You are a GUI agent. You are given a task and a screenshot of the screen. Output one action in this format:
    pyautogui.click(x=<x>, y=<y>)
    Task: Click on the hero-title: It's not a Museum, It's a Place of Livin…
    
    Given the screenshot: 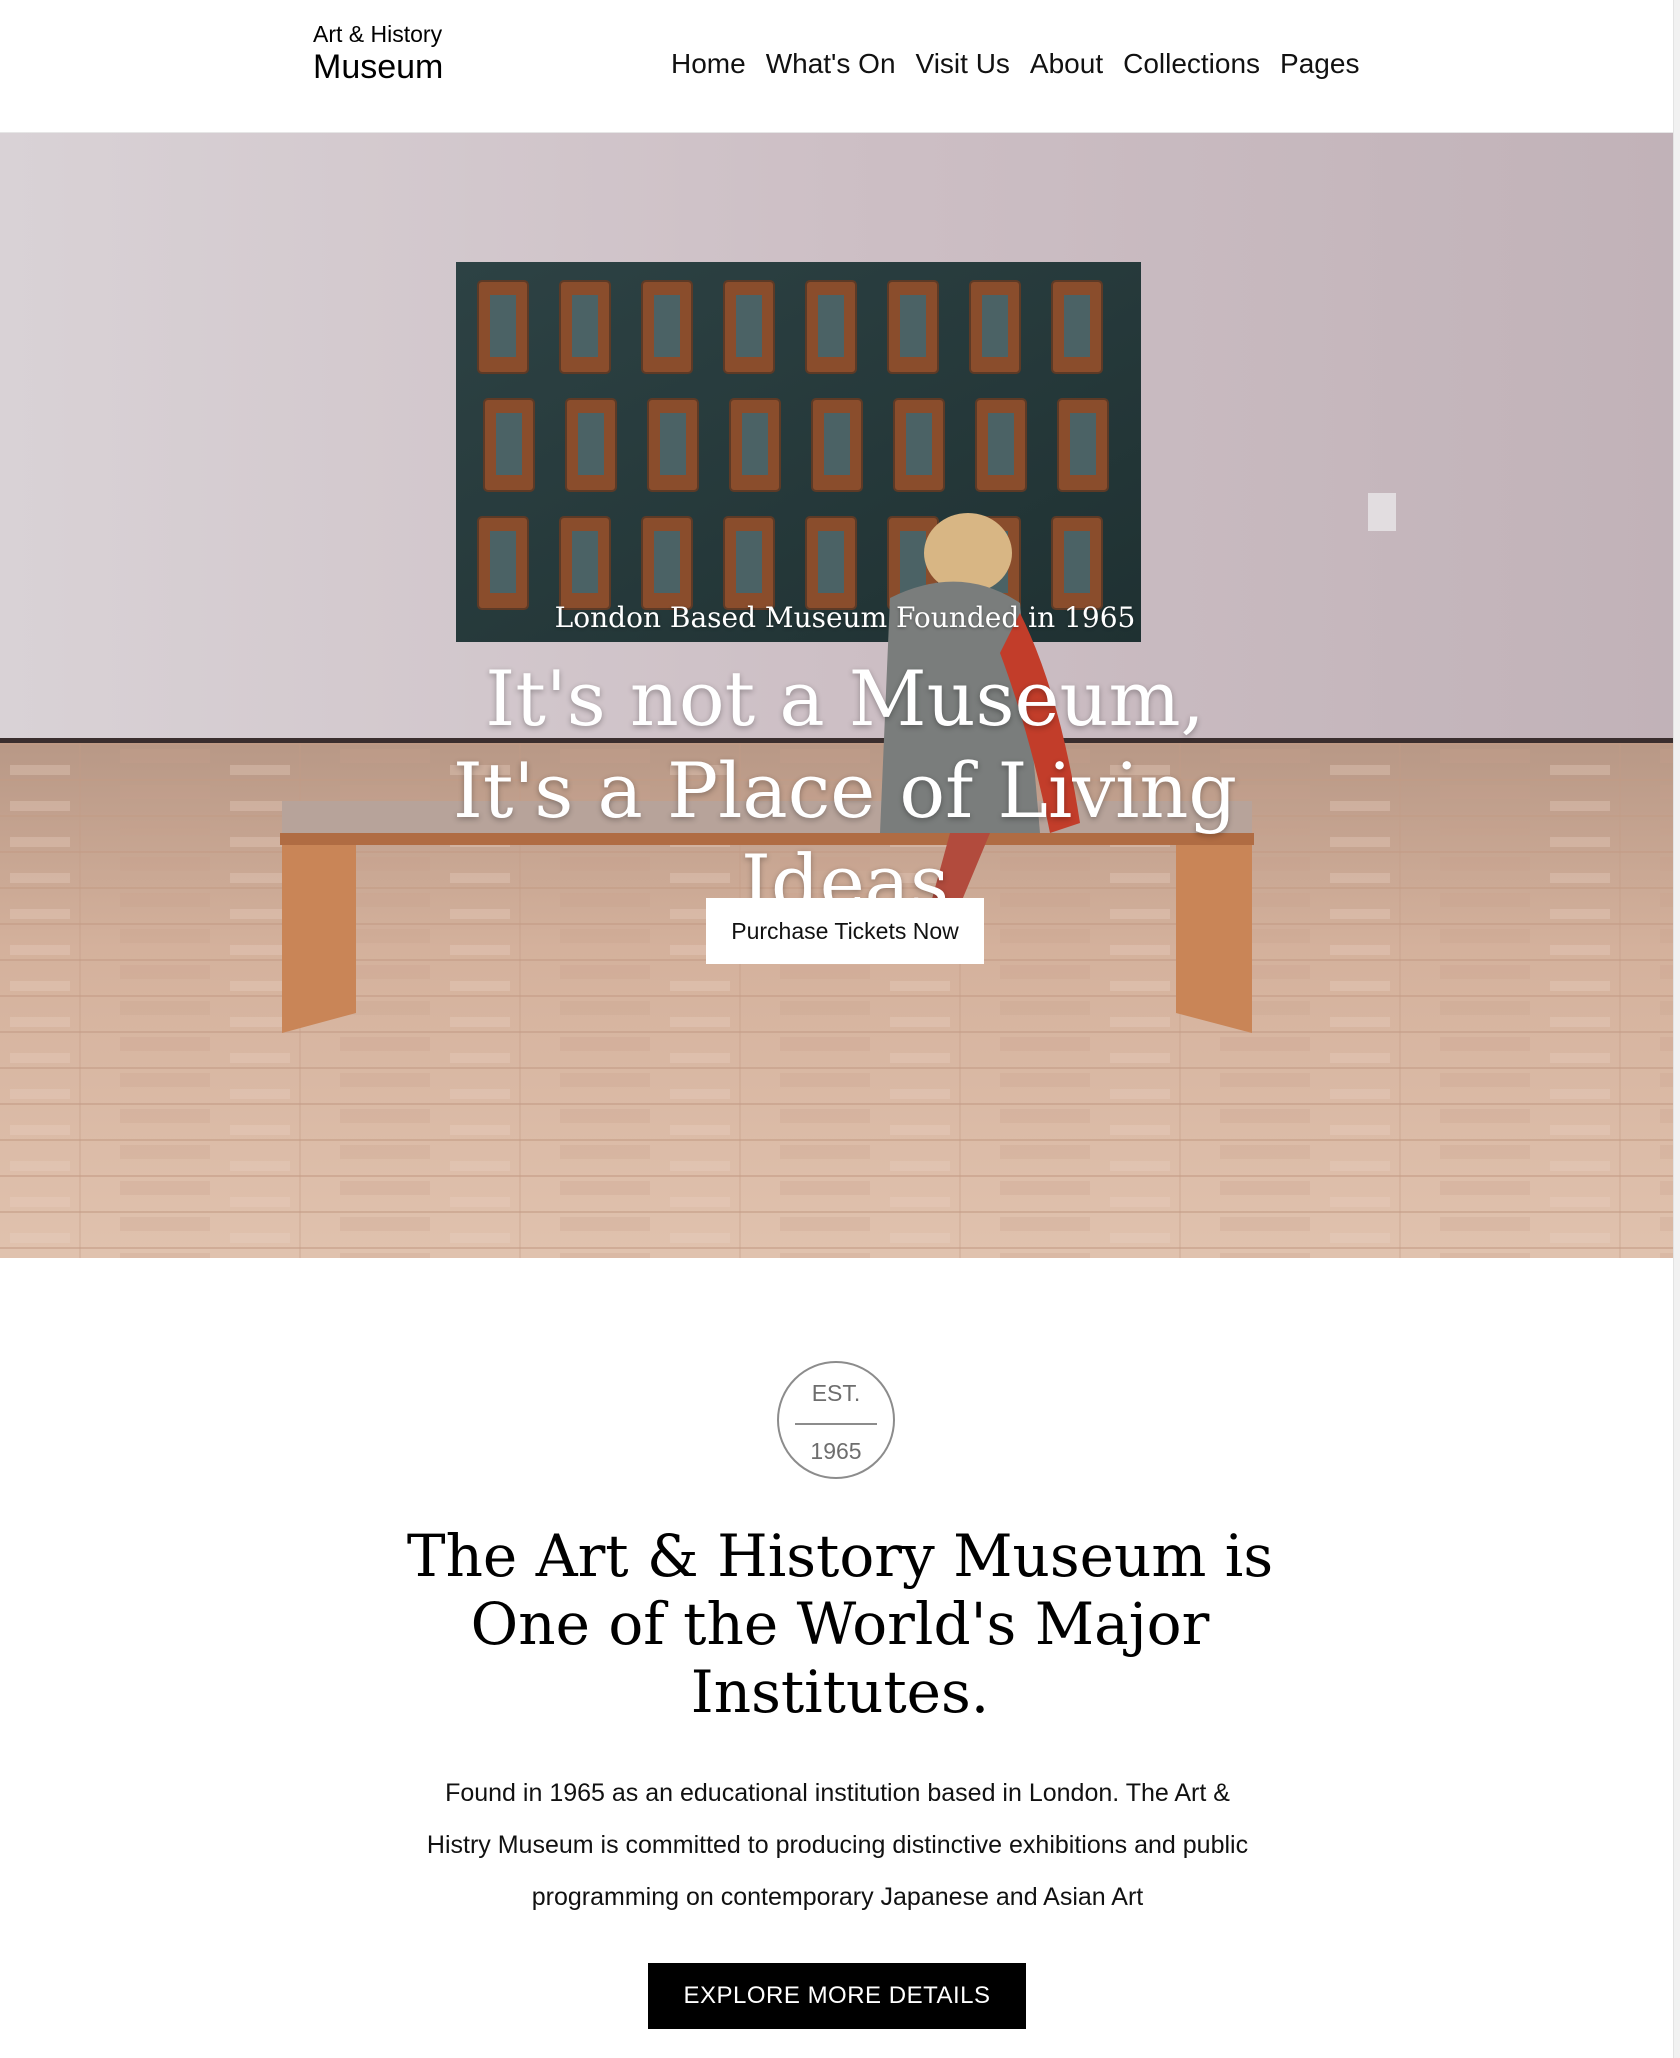 What is the action you would take?
    pyautogui.click(x=845, y=790)
    